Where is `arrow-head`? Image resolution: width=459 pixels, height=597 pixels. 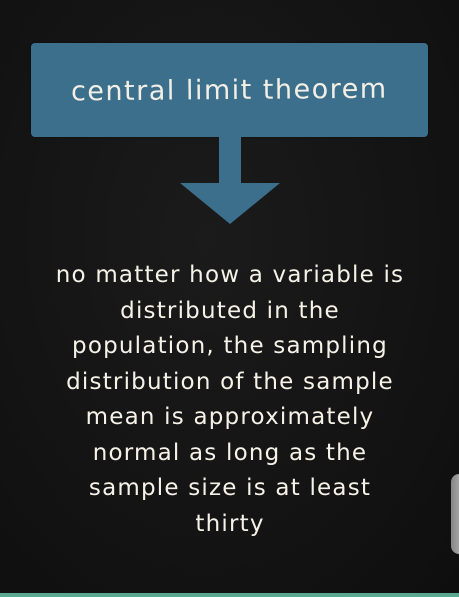
arrow-head is located at coordinates (230, 203).